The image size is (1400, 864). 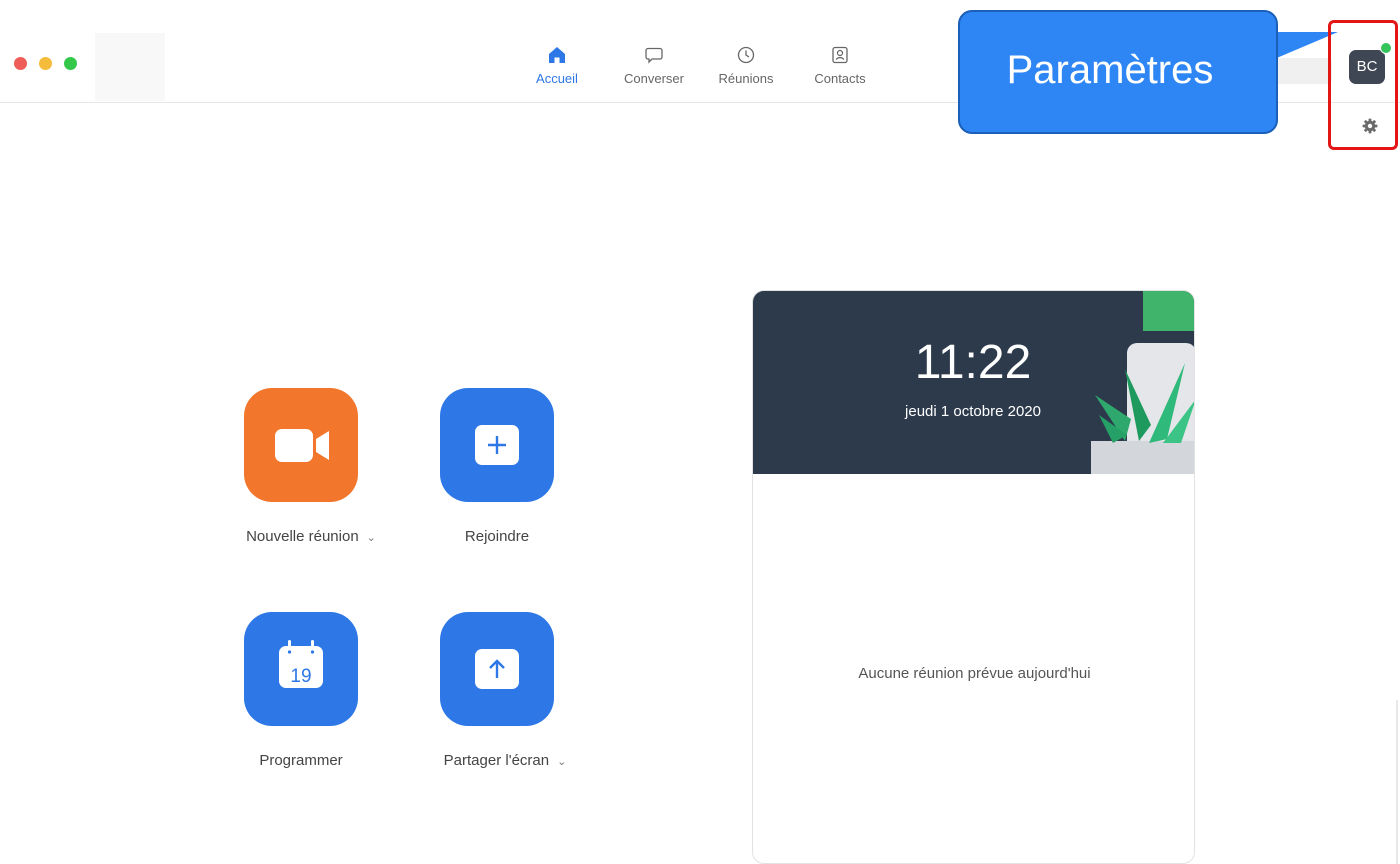 I want to click on new-meeting-text: Nouvelle réunion, so click(x=302, y=536).